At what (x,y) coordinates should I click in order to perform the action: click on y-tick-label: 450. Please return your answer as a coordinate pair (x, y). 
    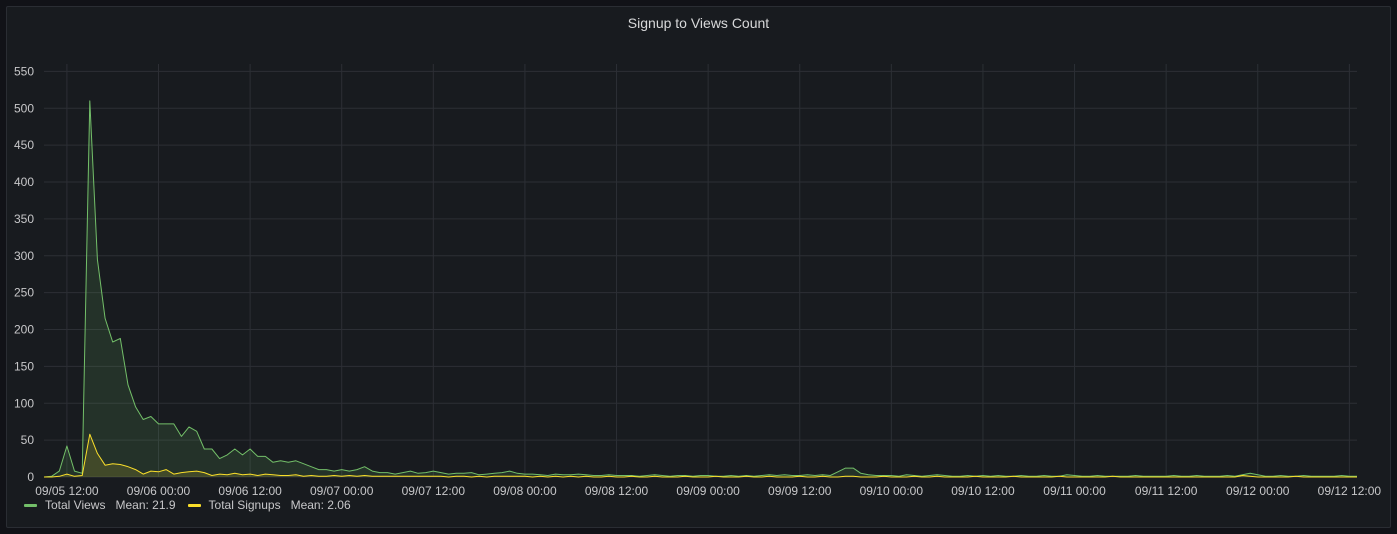
    Looking at the image, I should click on (24, 145).